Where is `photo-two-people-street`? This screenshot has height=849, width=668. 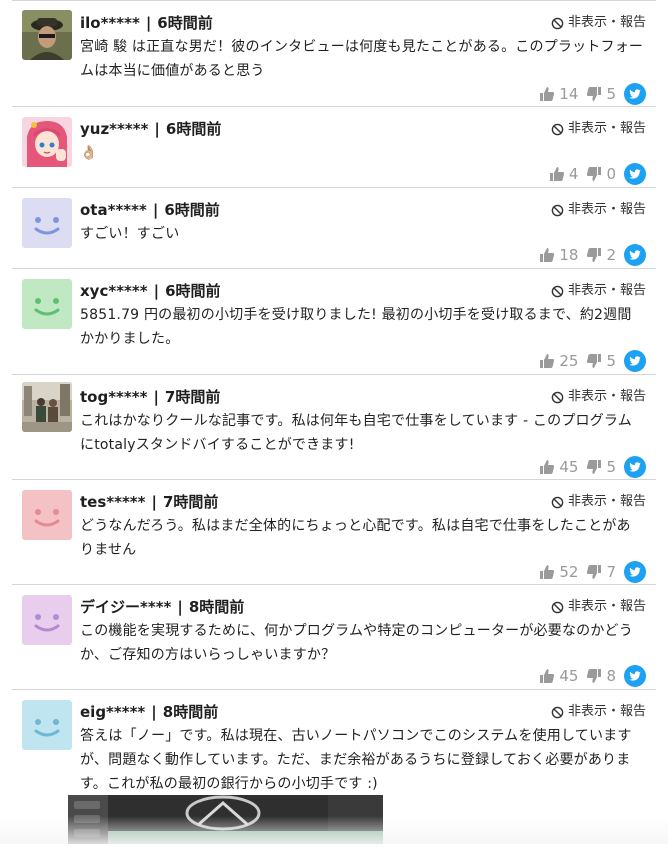 photo-two-people-street is located at coordinates (47, 407).